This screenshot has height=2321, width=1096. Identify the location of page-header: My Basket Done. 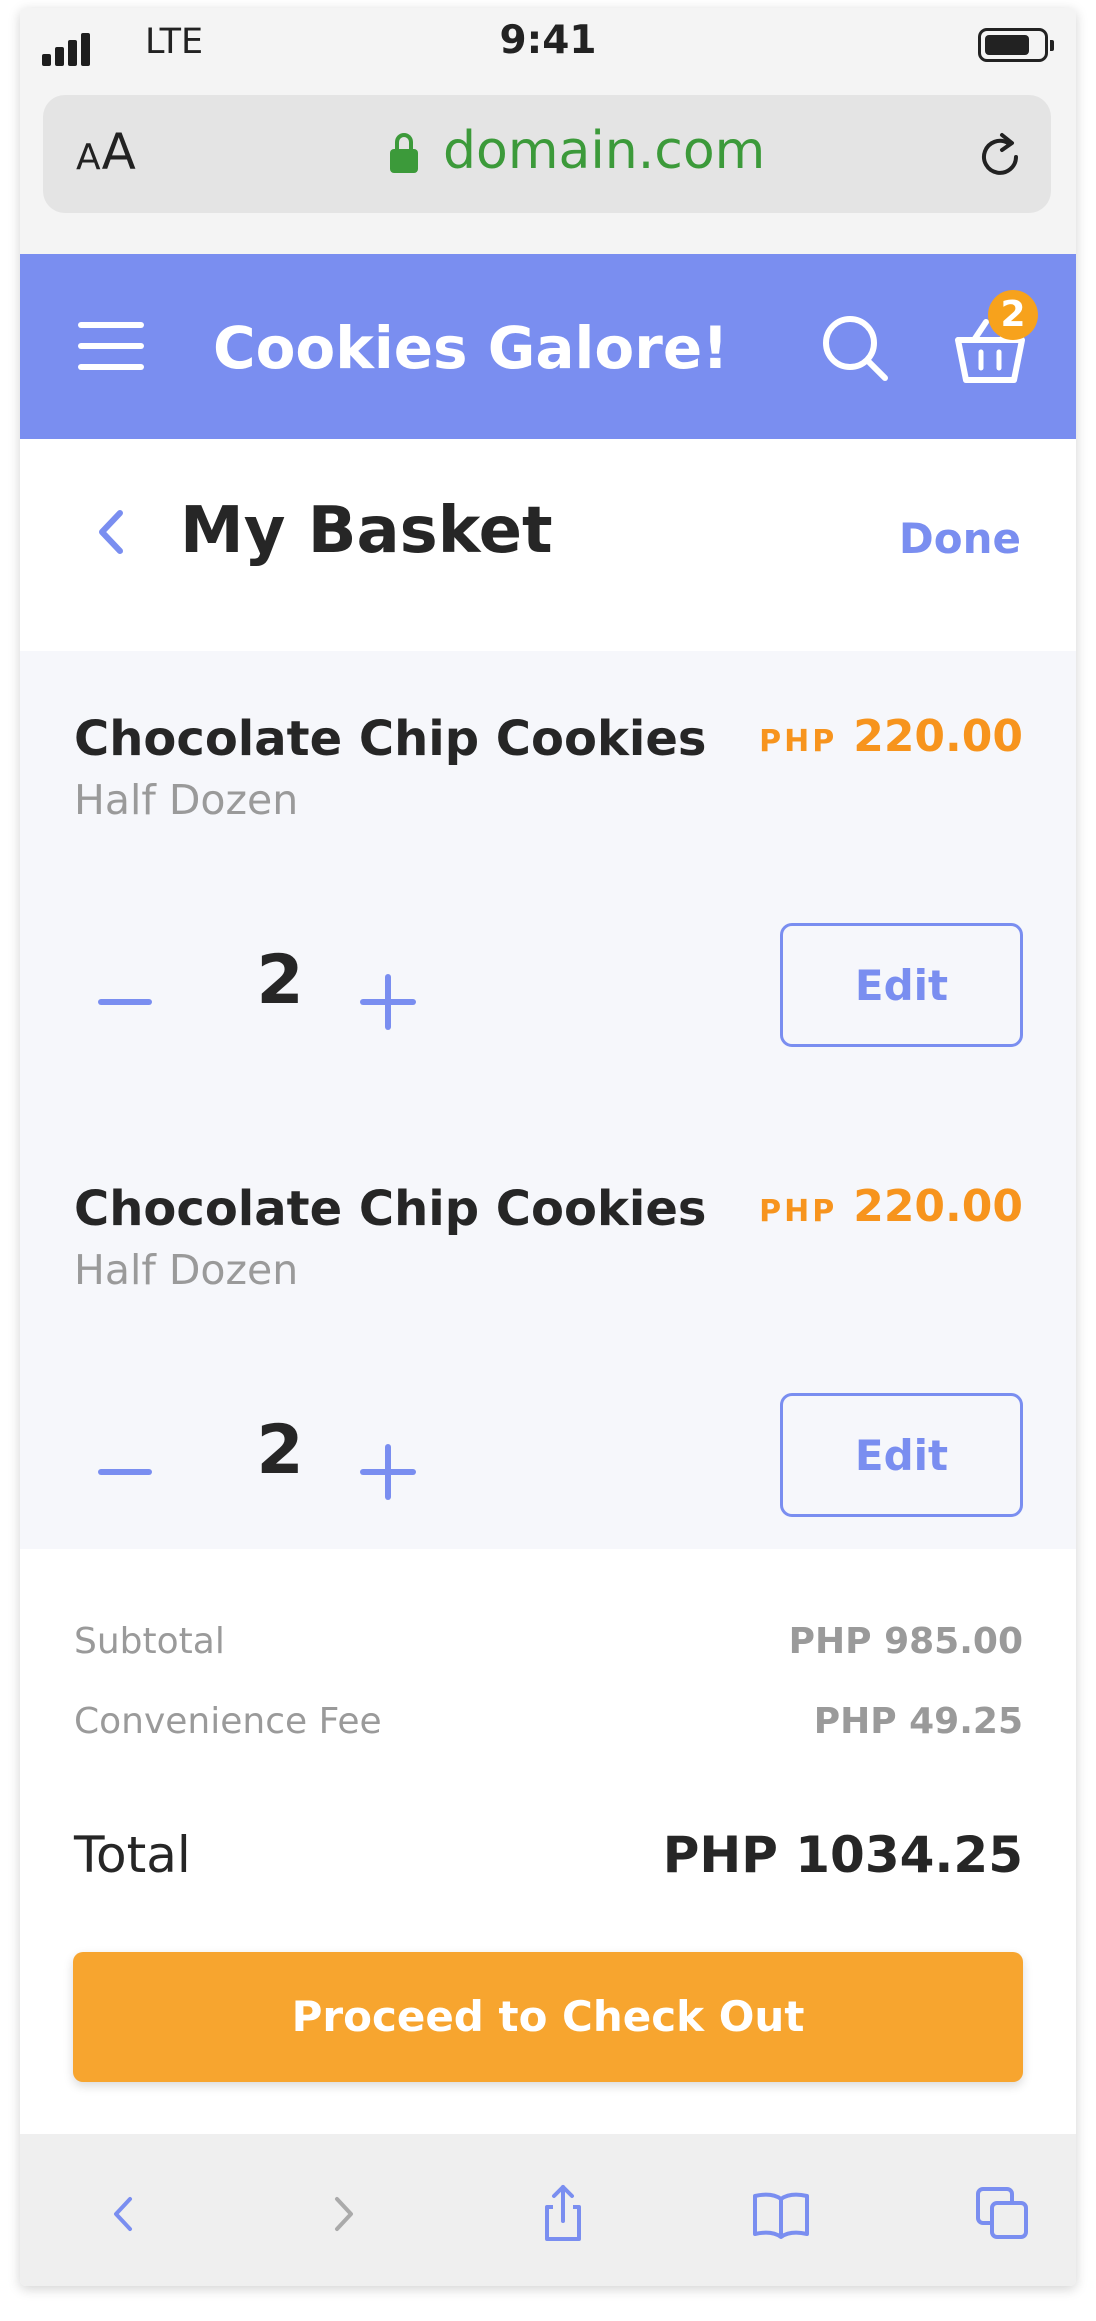
(548, 545).